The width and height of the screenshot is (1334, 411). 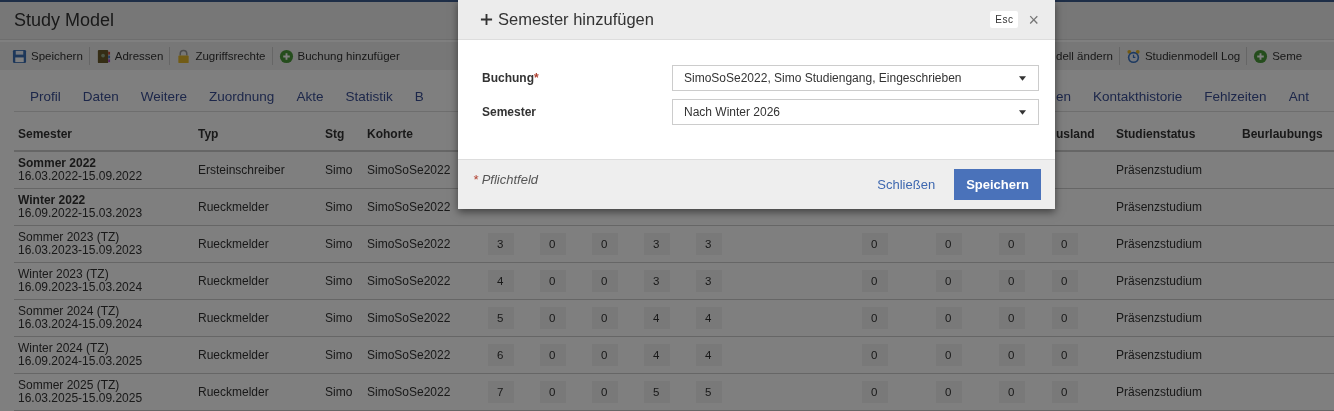 What do you see at coordinates (208, 133) in the screenshot?
I see `column-header: Typ` at bounding box center [208, 133].